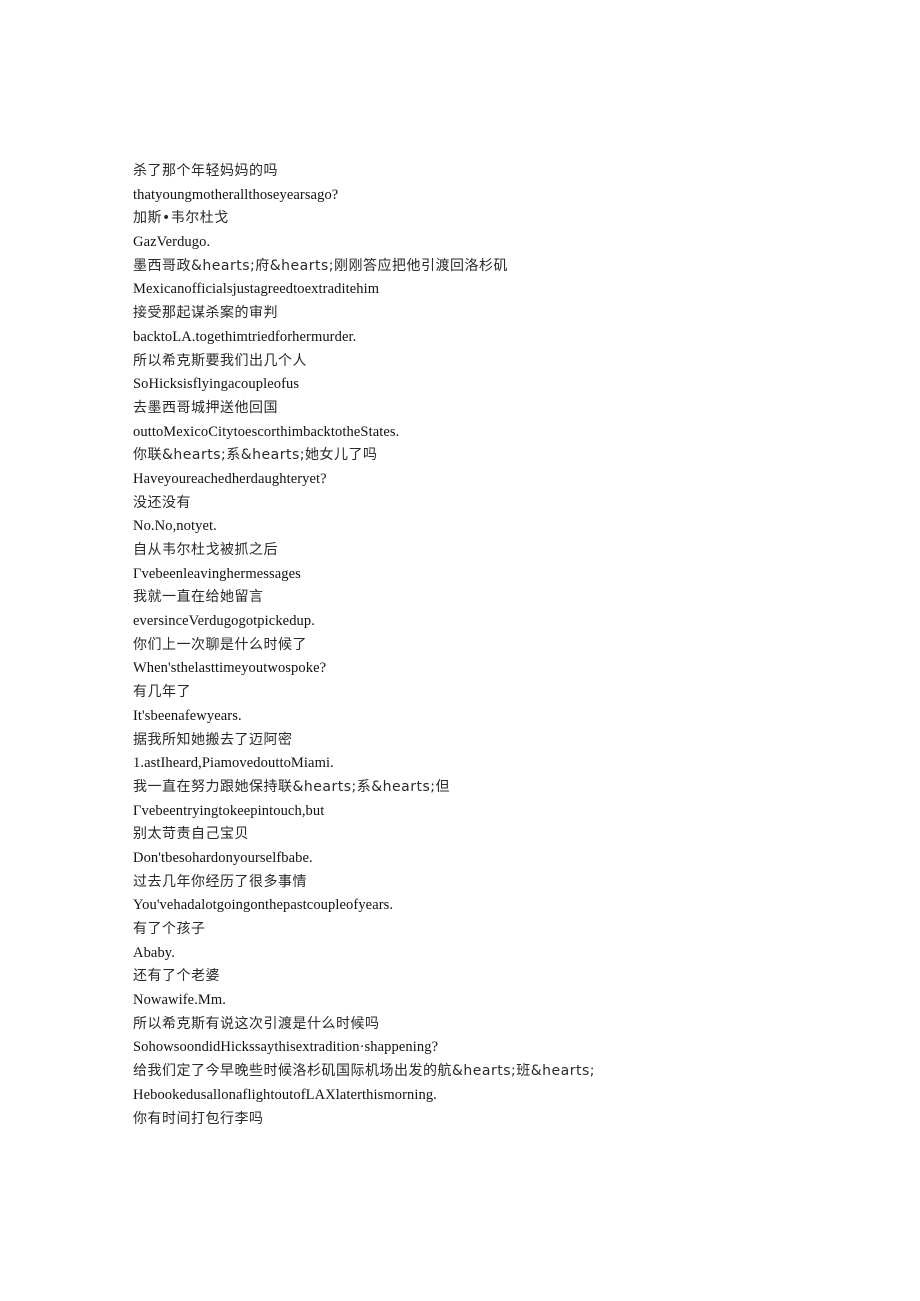  What do you see at coordinates (224, 621) in the screenshot?
I see `subtitle-line-english: eversinceVerdugogotpickedup.` at bounding box center [224, 621].